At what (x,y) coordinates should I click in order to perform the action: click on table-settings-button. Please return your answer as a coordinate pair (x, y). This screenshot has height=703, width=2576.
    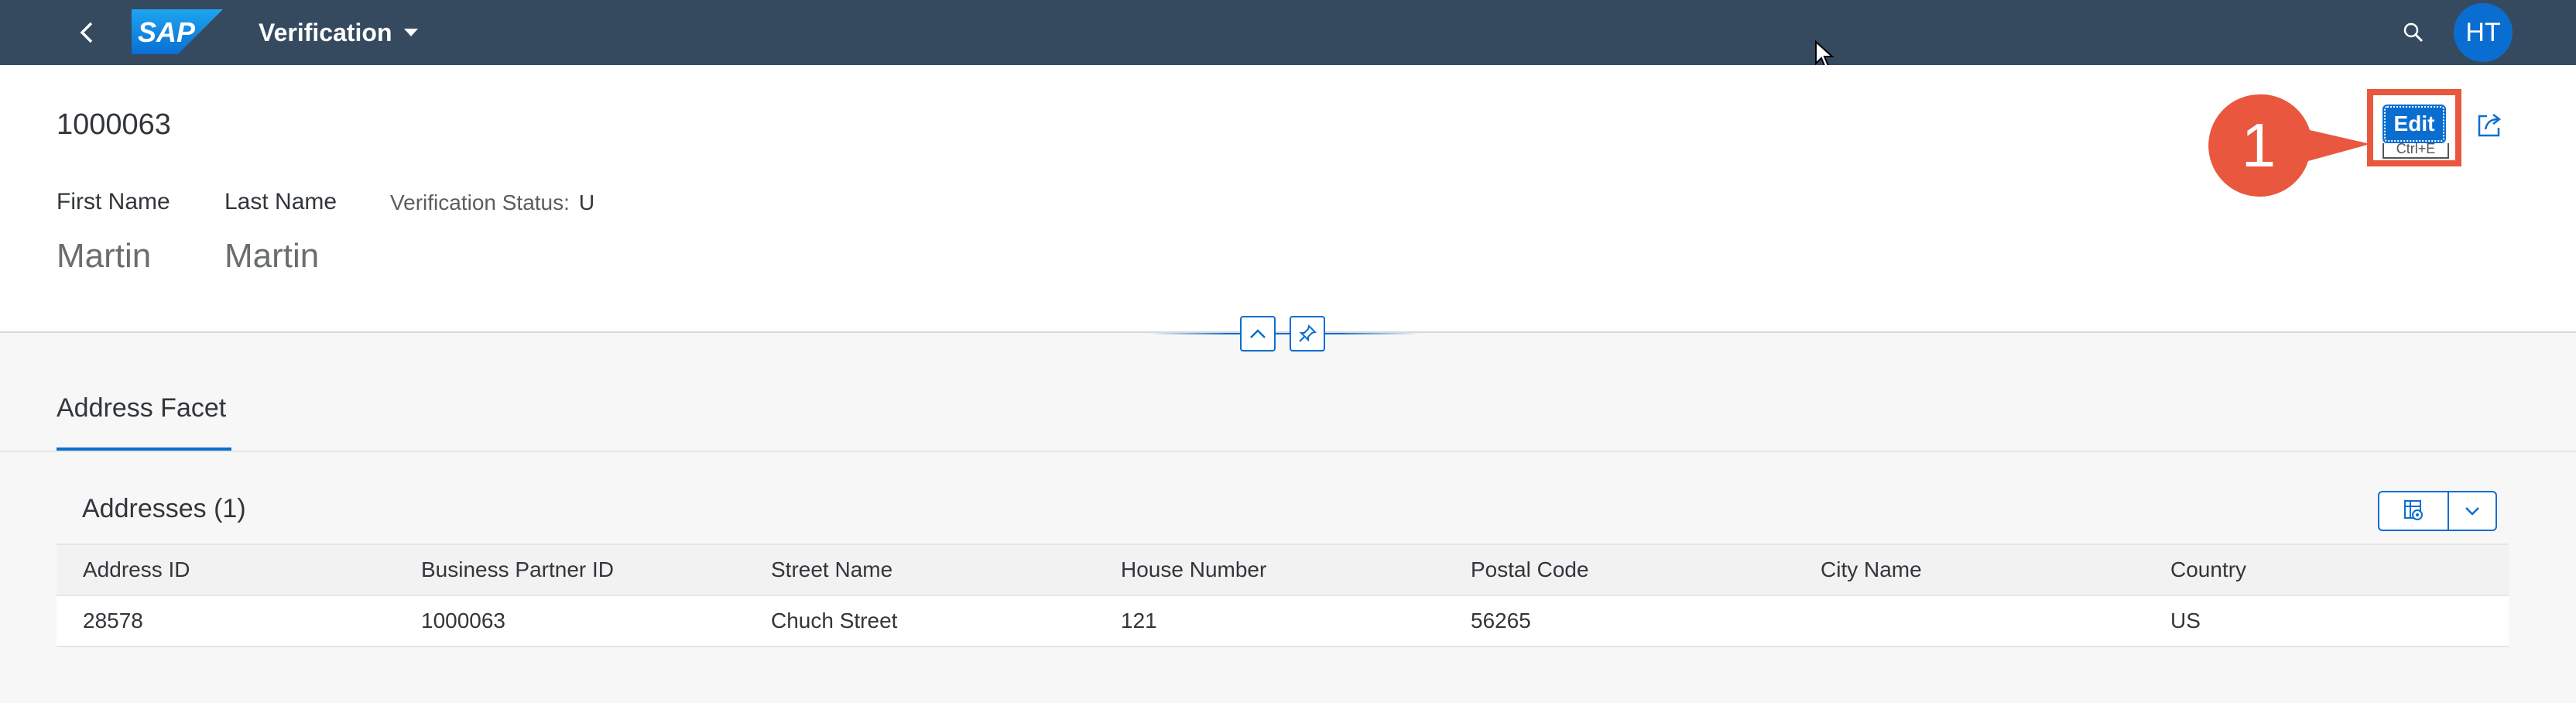
    Looking at the image, I should click on (2413, 511).